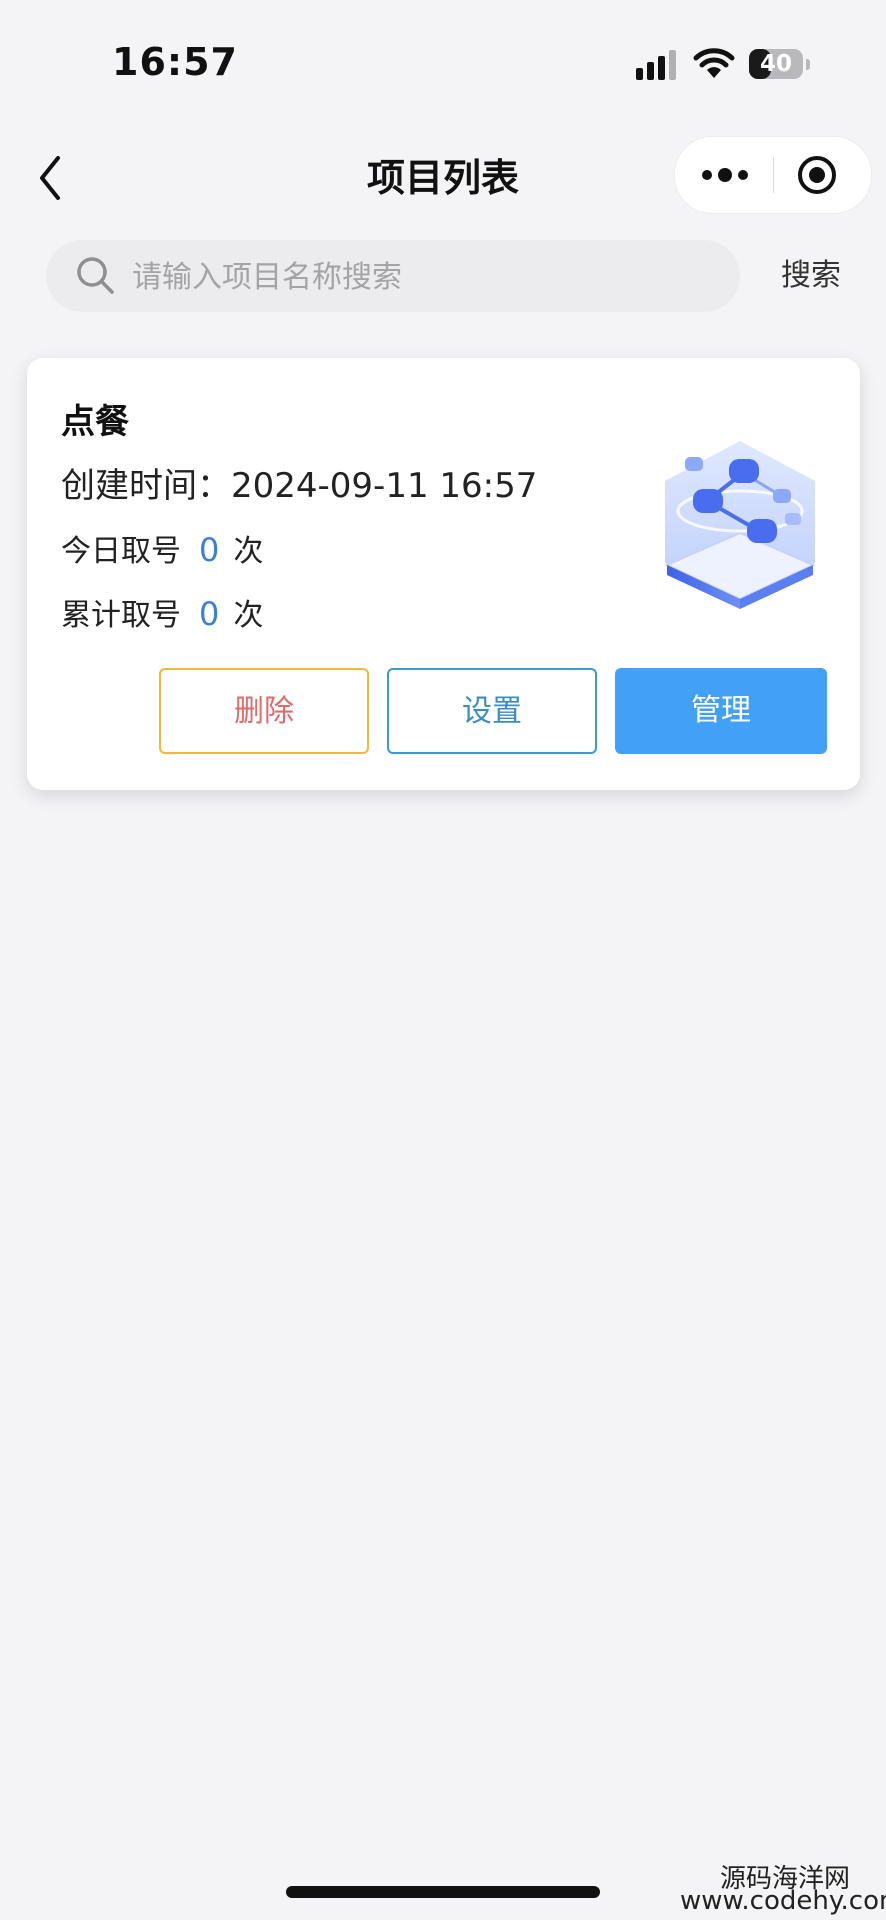 This screenshot has width=886, height=1920. What do you see at coordinates (121, 615) in the screenshot?
I see `total-count-label: 累计取号` at bounding box center [121, 615].